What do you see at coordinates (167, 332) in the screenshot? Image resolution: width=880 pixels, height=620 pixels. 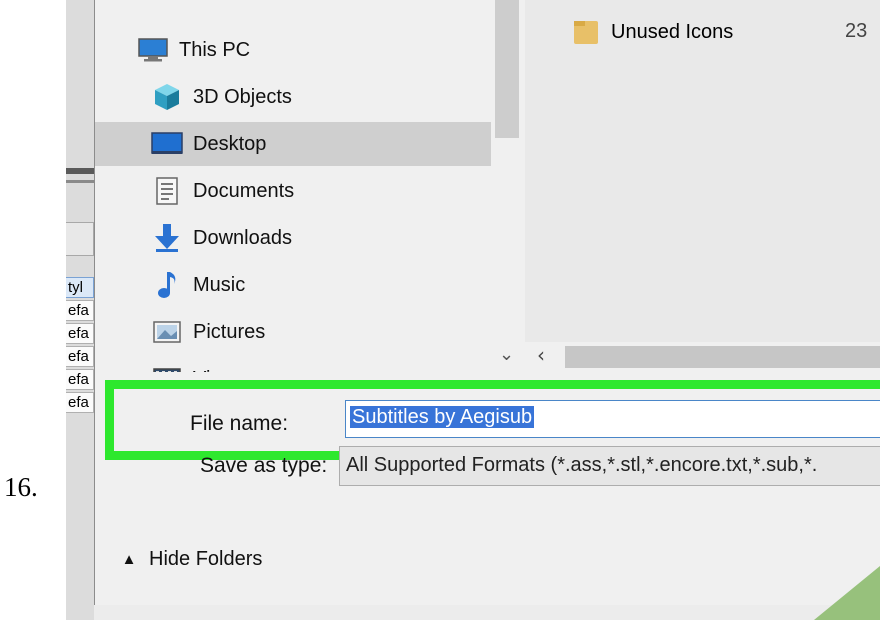 I see `pictures-icon` at bounding box center [167, 332].